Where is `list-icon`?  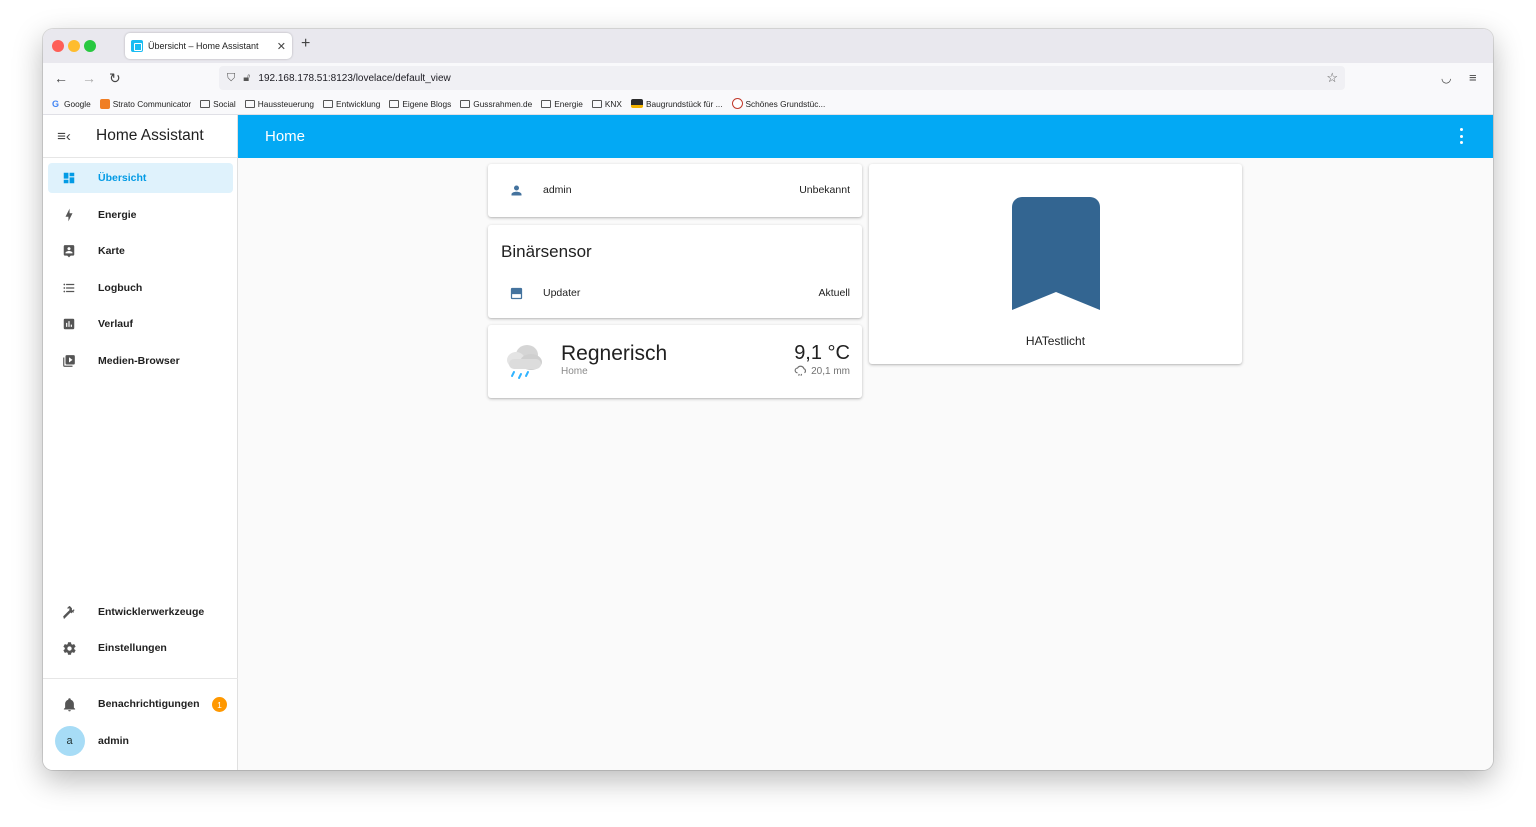 list-icon is located at coordinates (69, 288).